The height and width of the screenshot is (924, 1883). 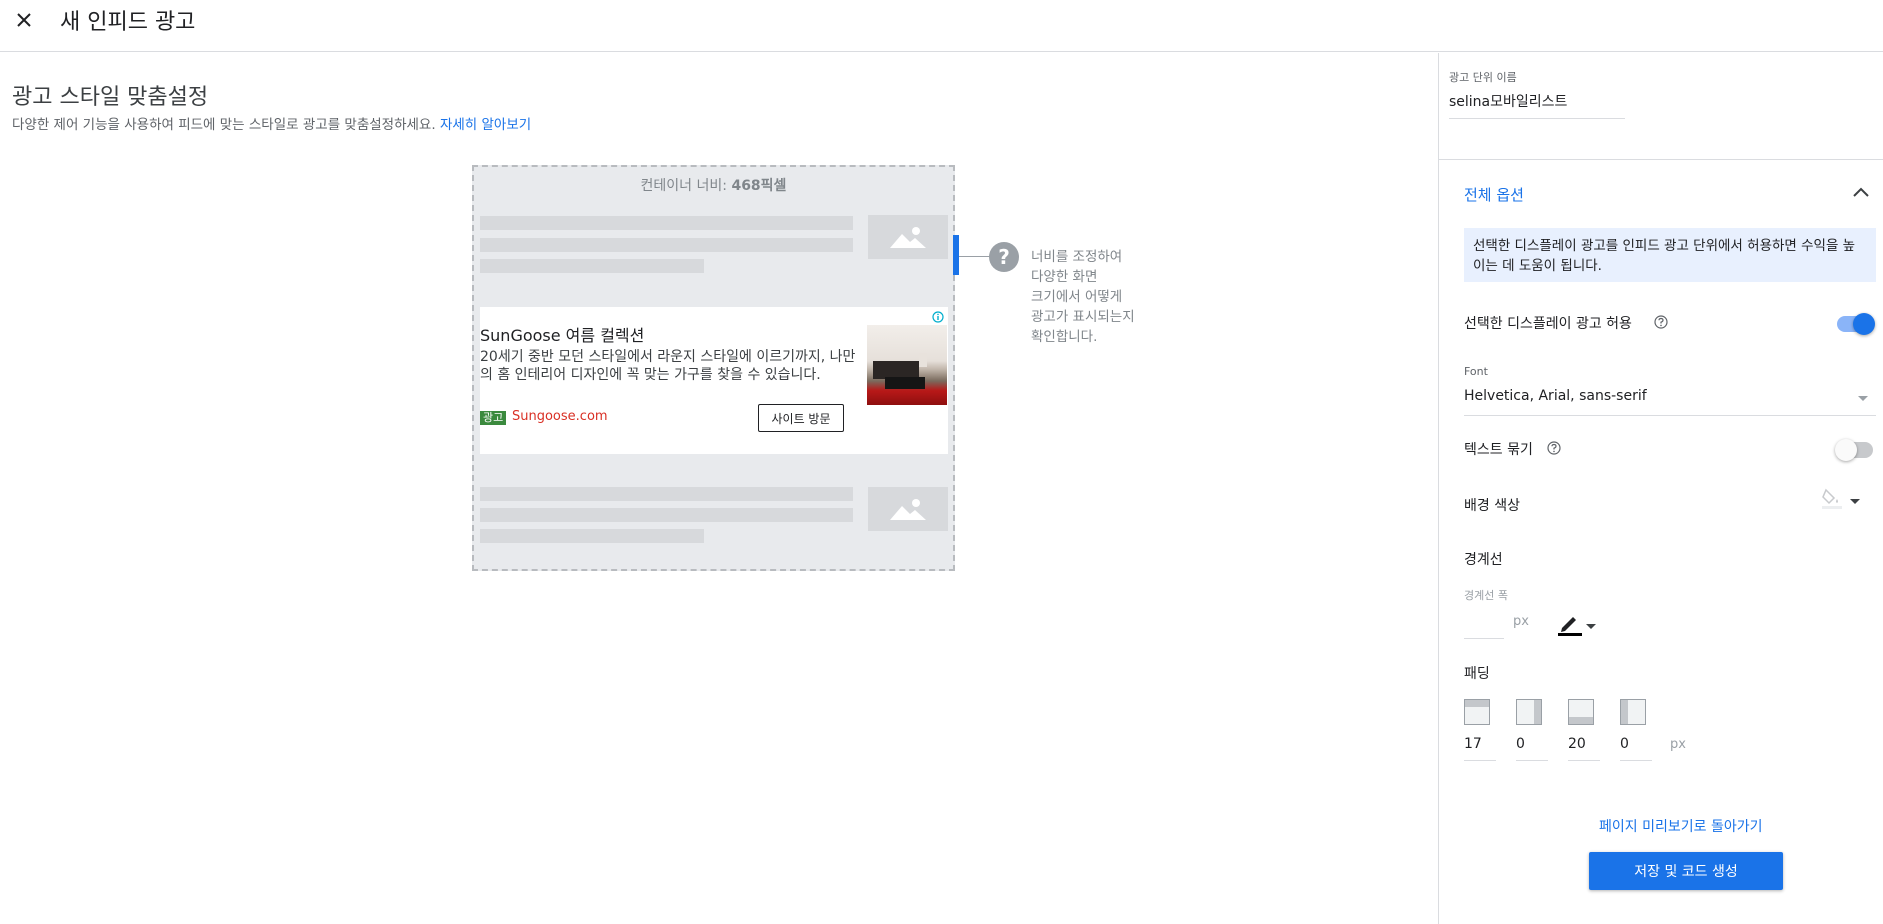 What do you see at coordinates (1477, 674) in the screenshot?
I see `padding-title: 패딩` at bounding box center [1477, 674].